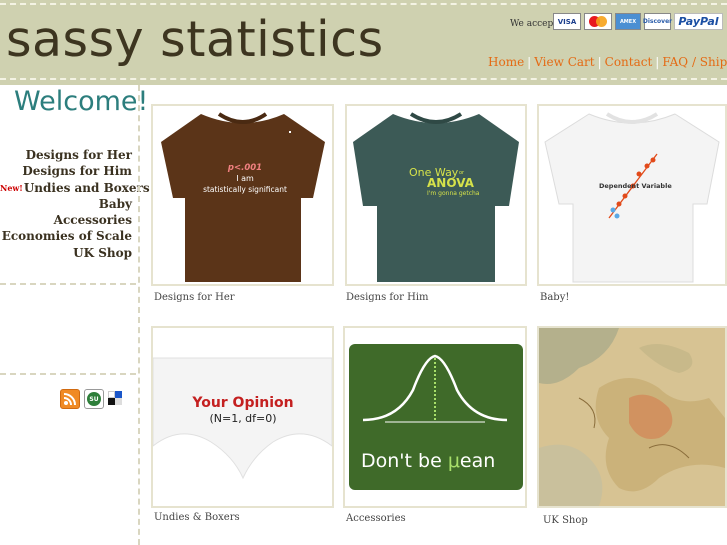  What do you see at coordinates (244, 168) in the screenshot?
I see `shirt-text: p<.001` at bounding box center [244, 168].